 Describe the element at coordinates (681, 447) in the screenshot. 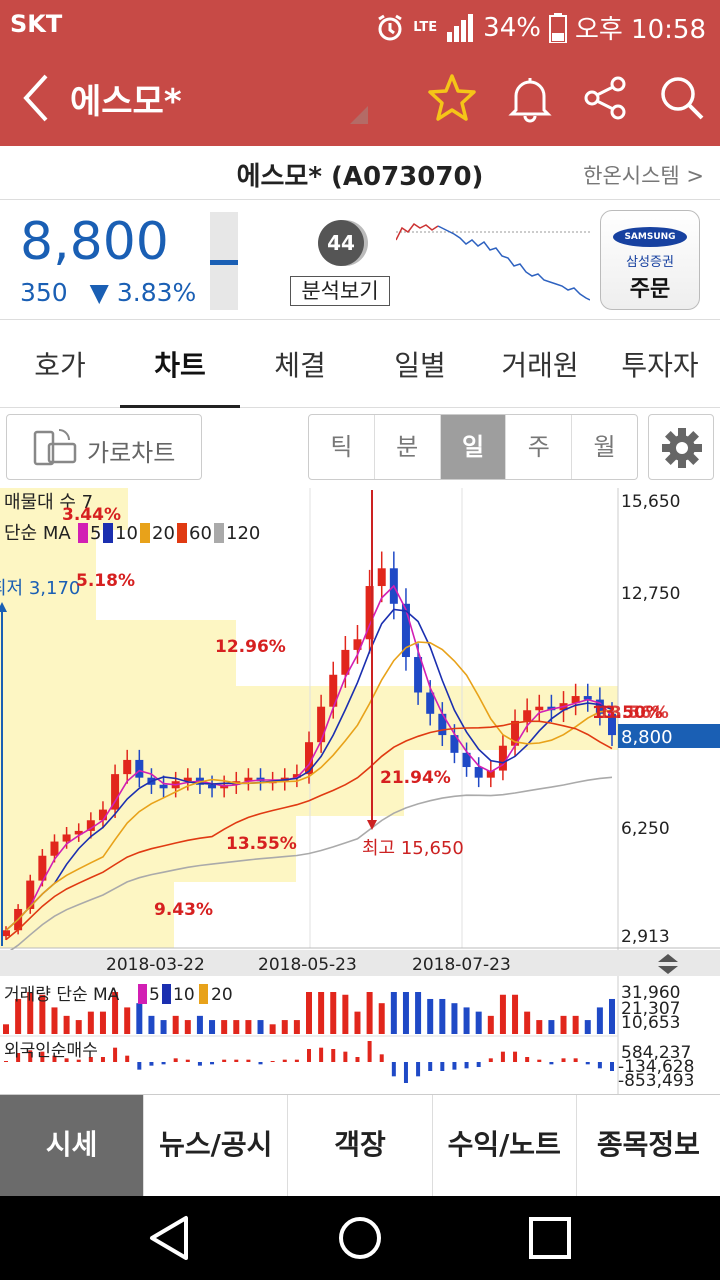

I see `chart-settings-button` at that location.